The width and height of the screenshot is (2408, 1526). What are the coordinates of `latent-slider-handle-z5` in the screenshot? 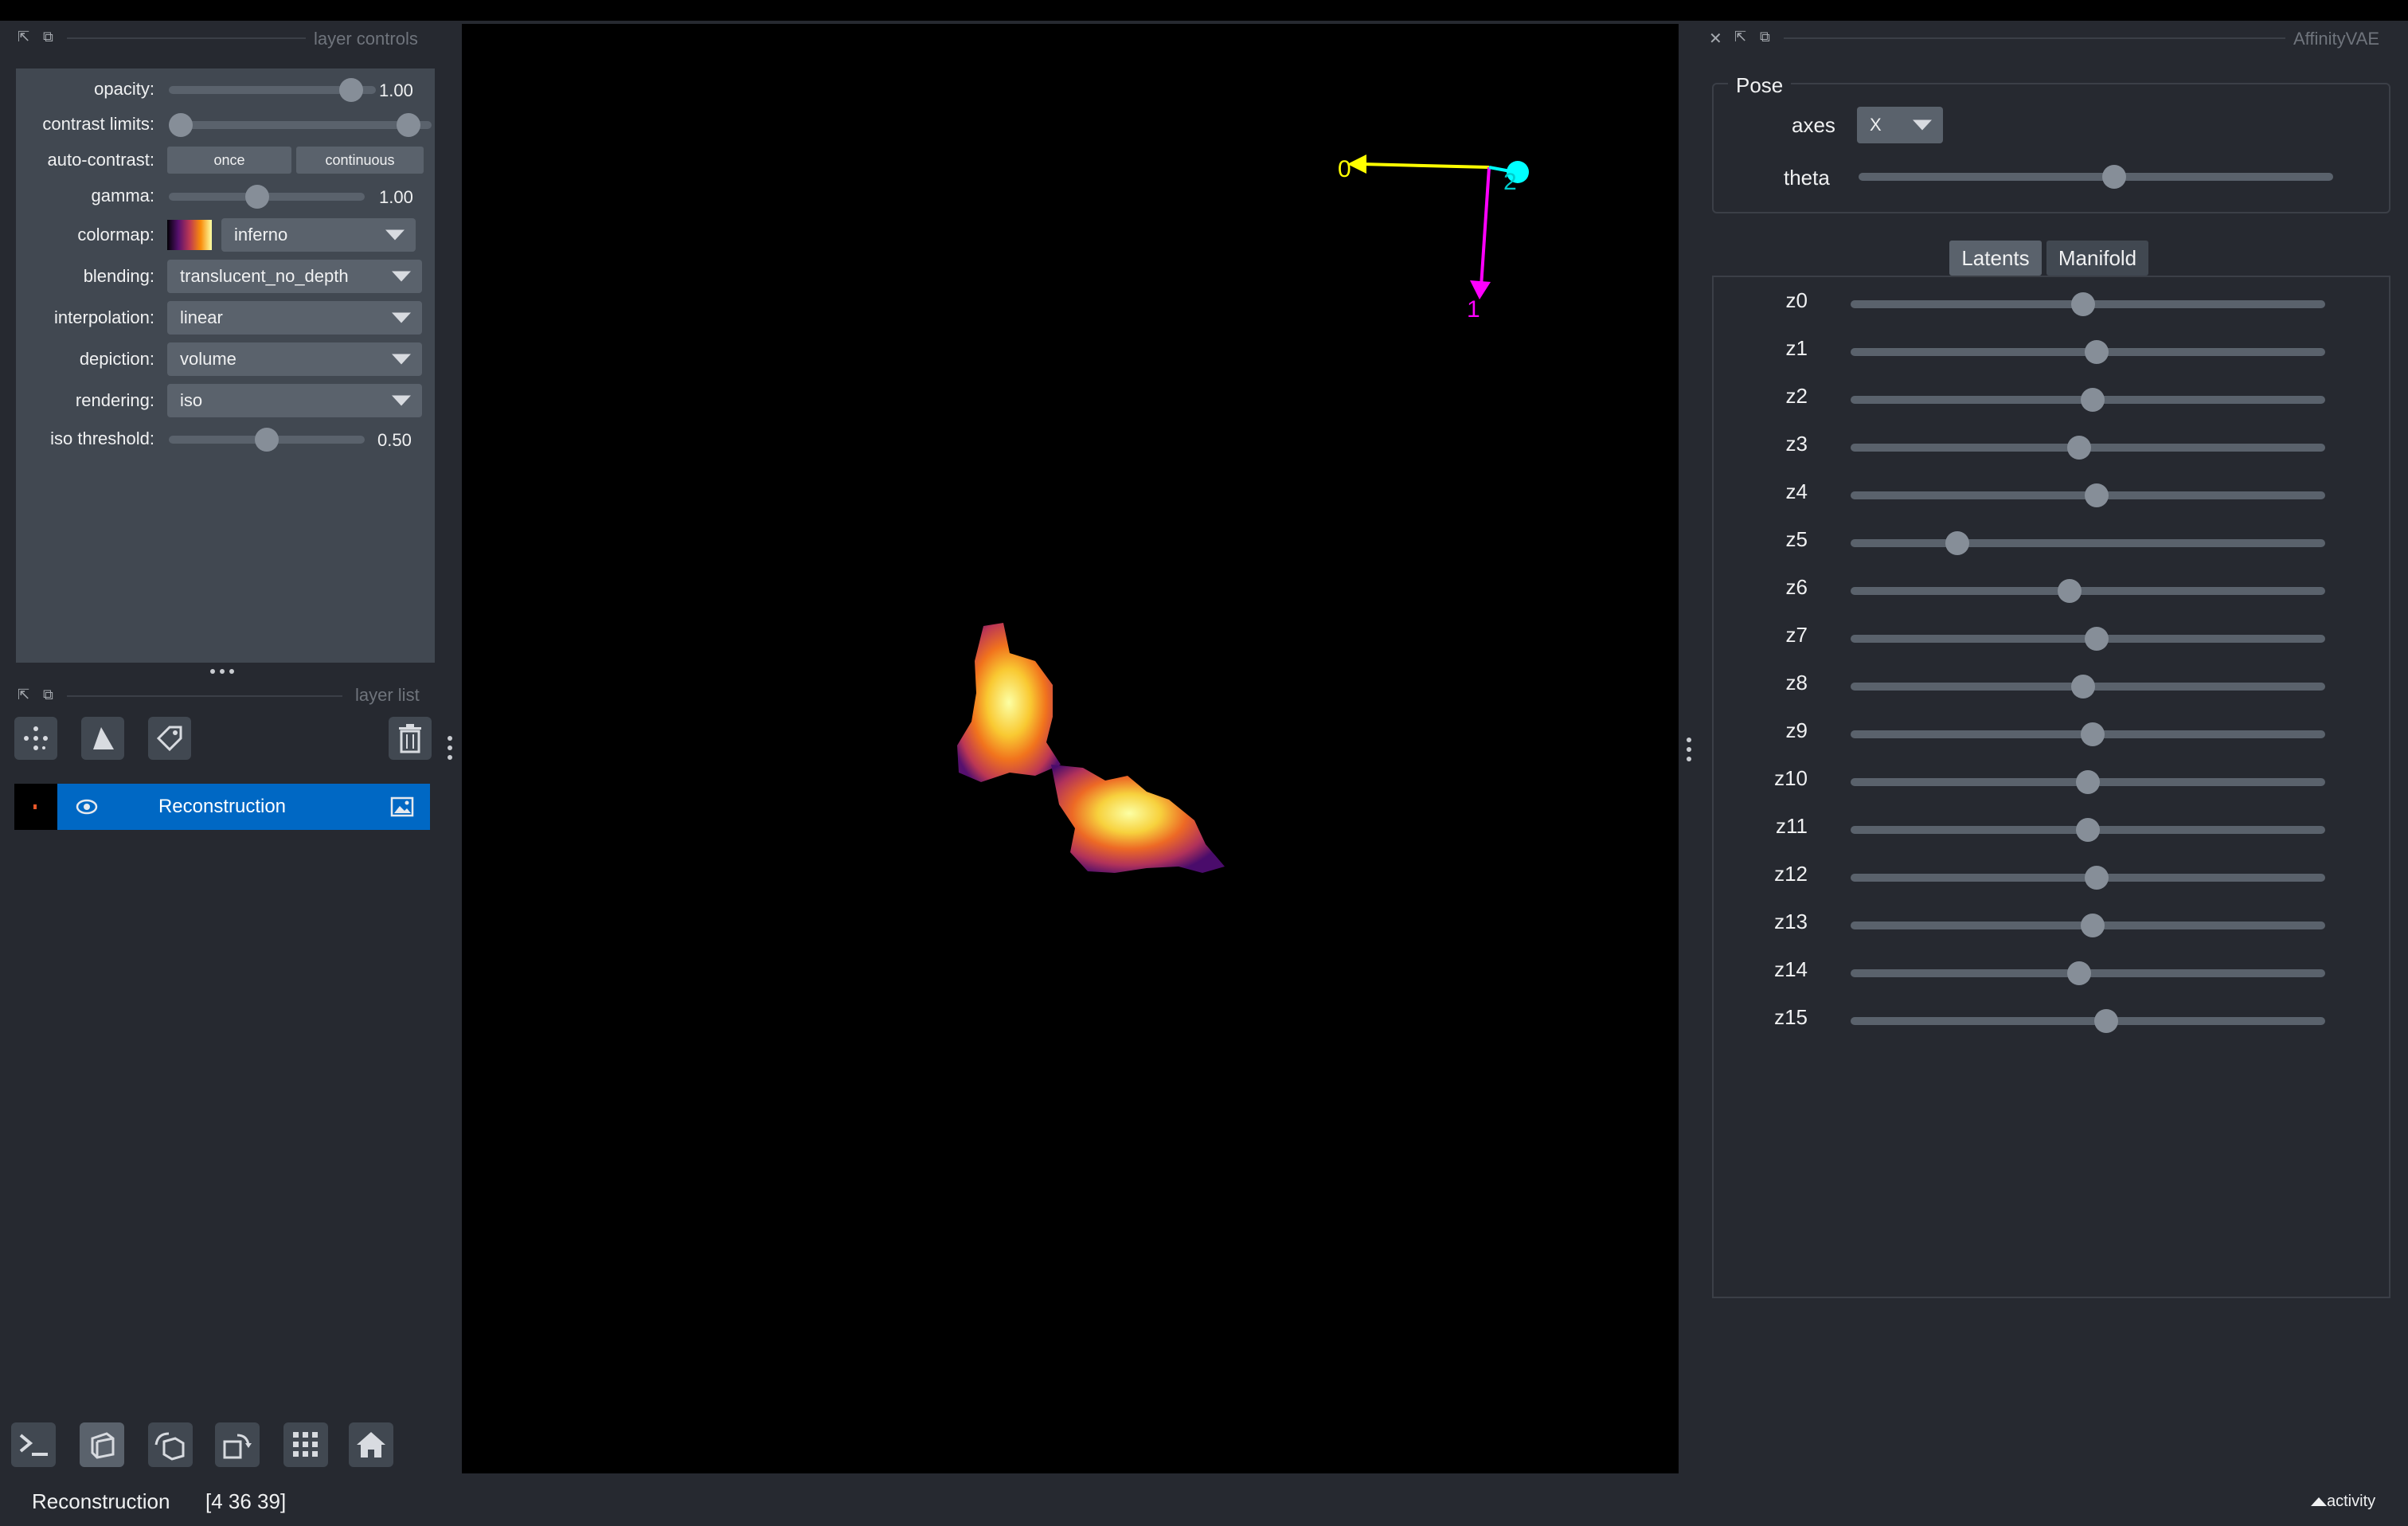 It's located at (1957, 543).